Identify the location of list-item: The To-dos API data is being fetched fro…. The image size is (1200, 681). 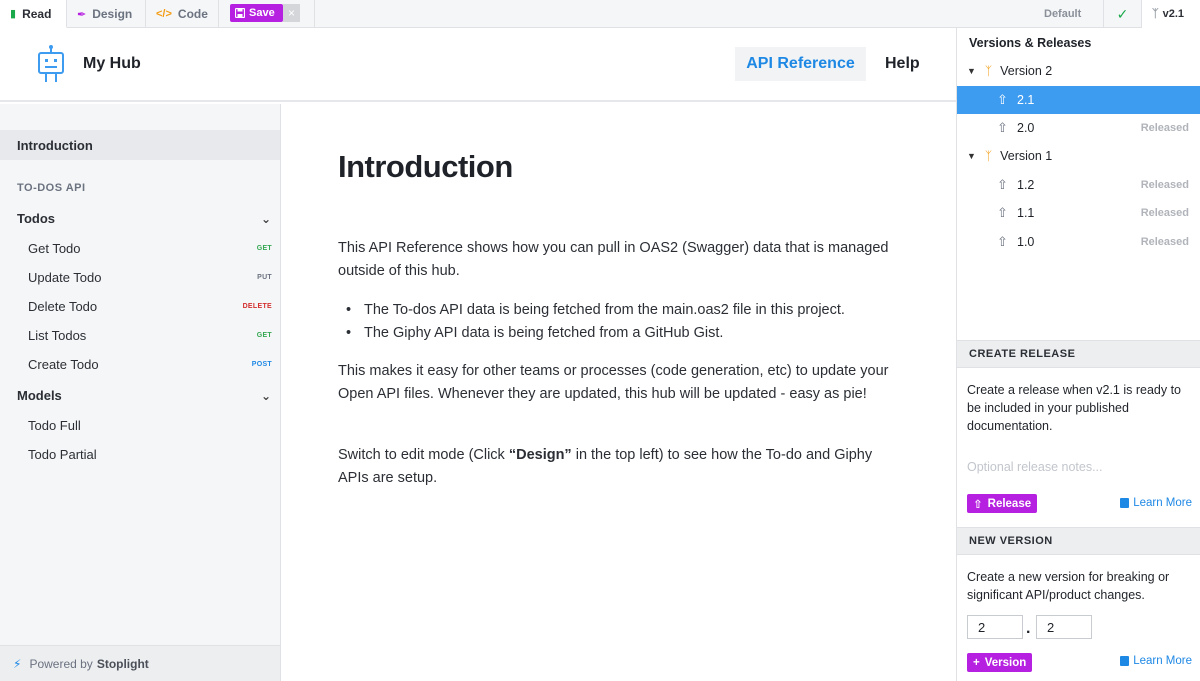
(623, 310).